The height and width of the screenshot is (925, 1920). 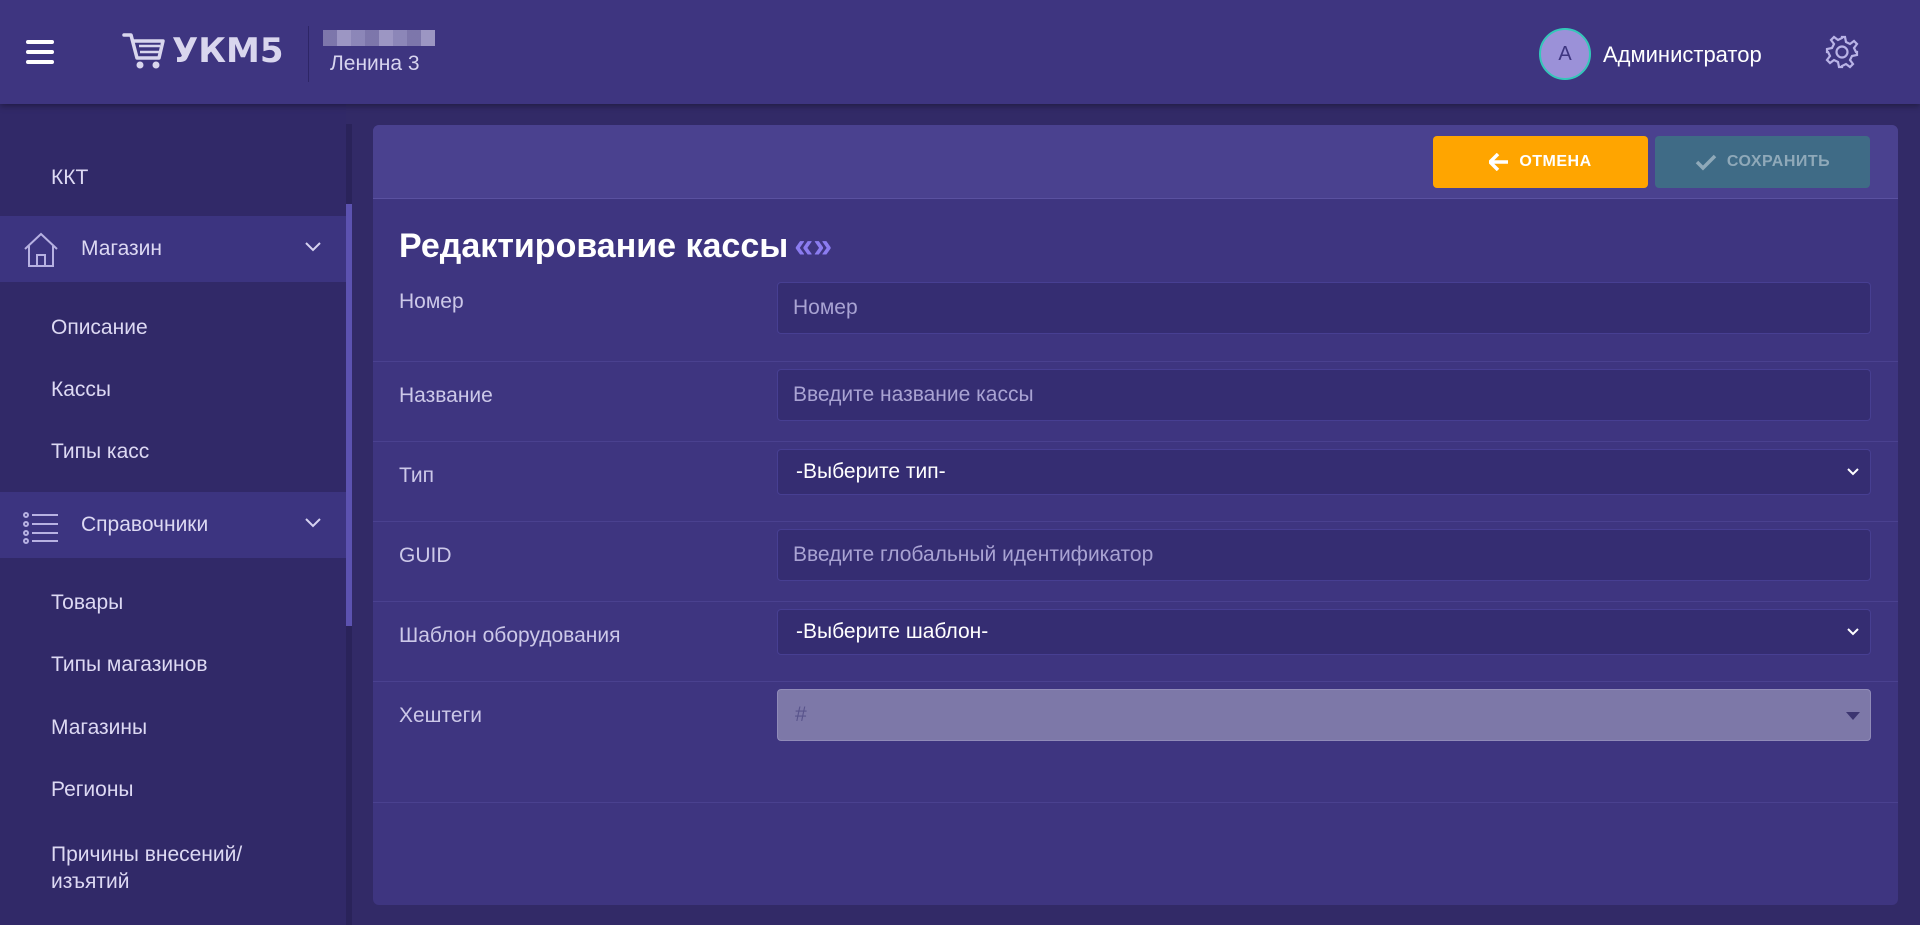 What do you see at coordinates (1324, 308) in the screenshot?
I see `number-input` at bounding box center [1324, 308].